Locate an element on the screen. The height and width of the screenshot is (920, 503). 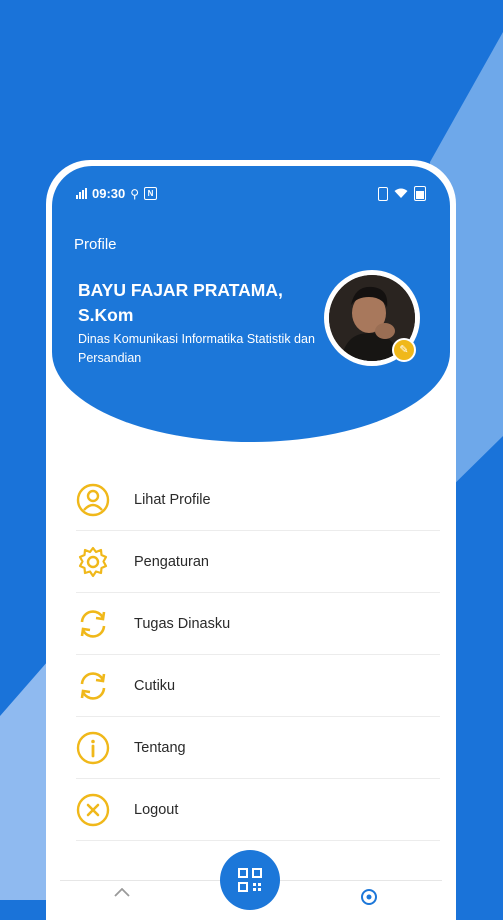
close-circle-icon is located at coordinates (93, 809).